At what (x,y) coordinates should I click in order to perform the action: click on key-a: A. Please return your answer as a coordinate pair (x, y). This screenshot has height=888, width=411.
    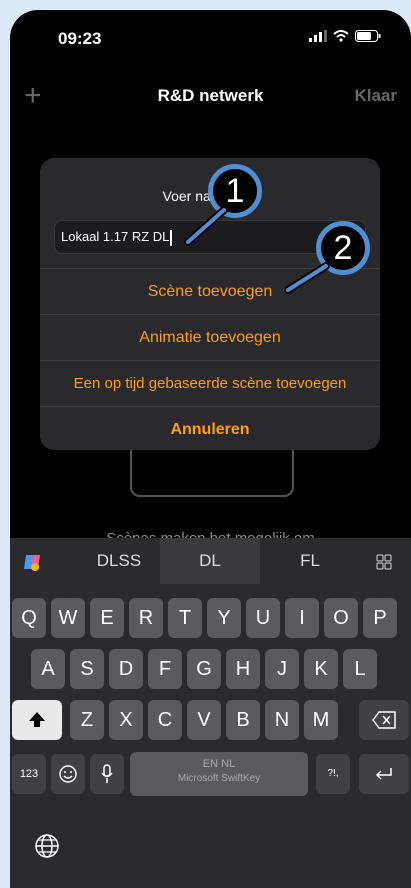
    Looking at the image, I should click on (48, 669).